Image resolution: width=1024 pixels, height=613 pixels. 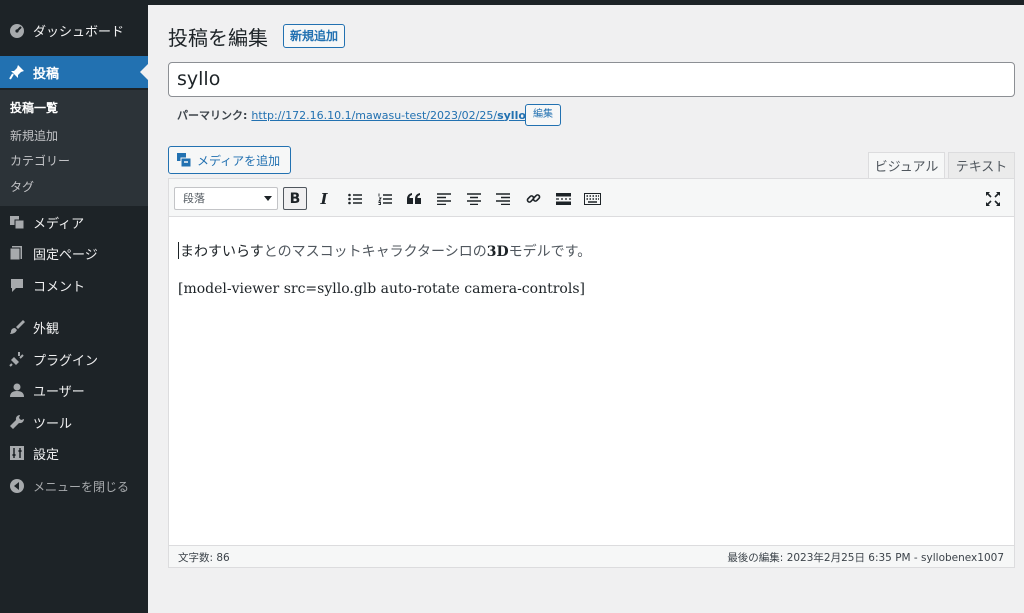 I want to click on sidebar-item-label: メディア, so click(x=59, y=224).